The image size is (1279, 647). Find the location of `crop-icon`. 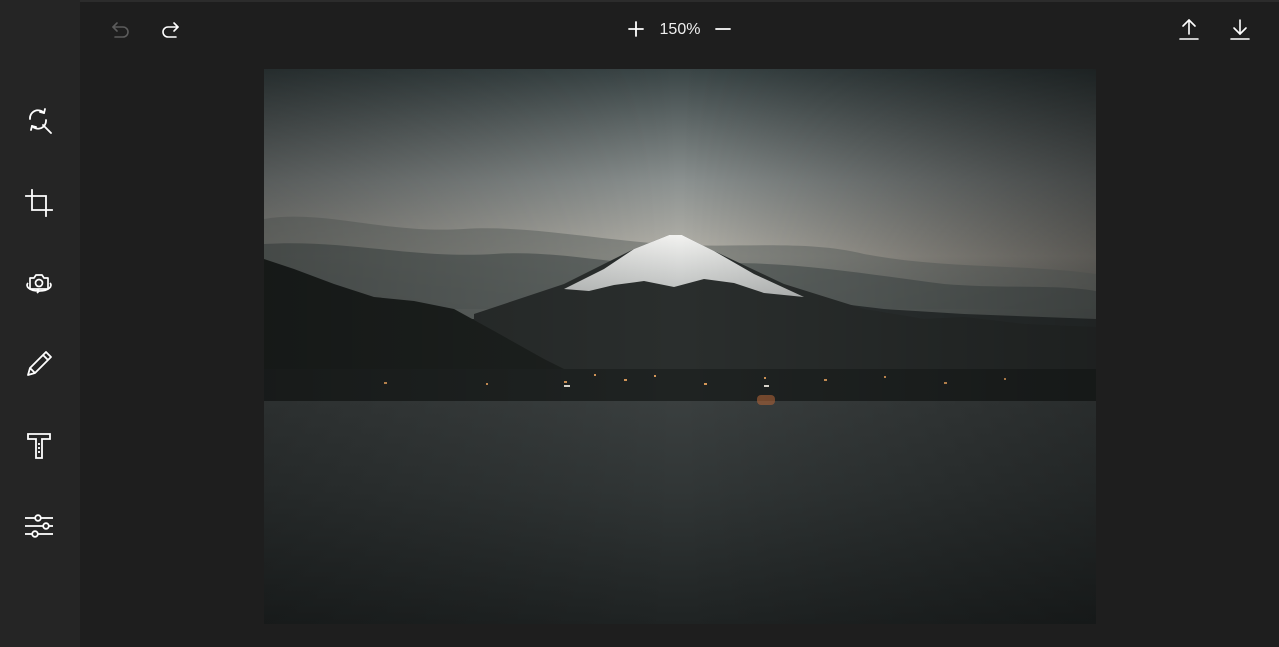

crop-icon is located at coordinates (39, 203).